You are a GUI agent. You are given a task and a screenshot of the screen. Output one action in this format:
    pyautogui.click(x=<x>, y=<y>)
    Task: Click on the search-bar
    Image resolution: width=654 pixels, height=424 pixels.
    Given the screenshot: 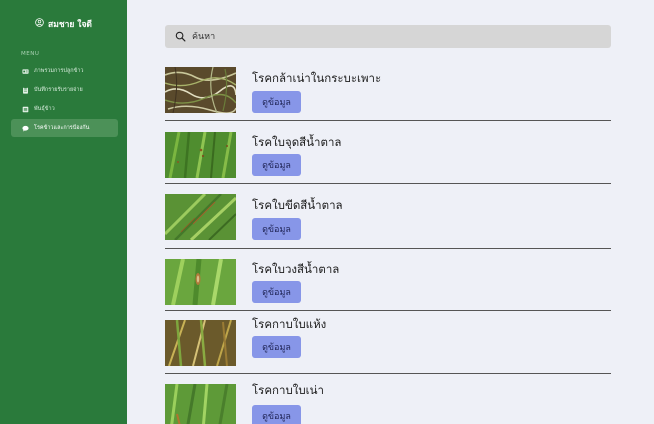 What is the action you would take?
    pyautogui.click(x=388, y=36)
    